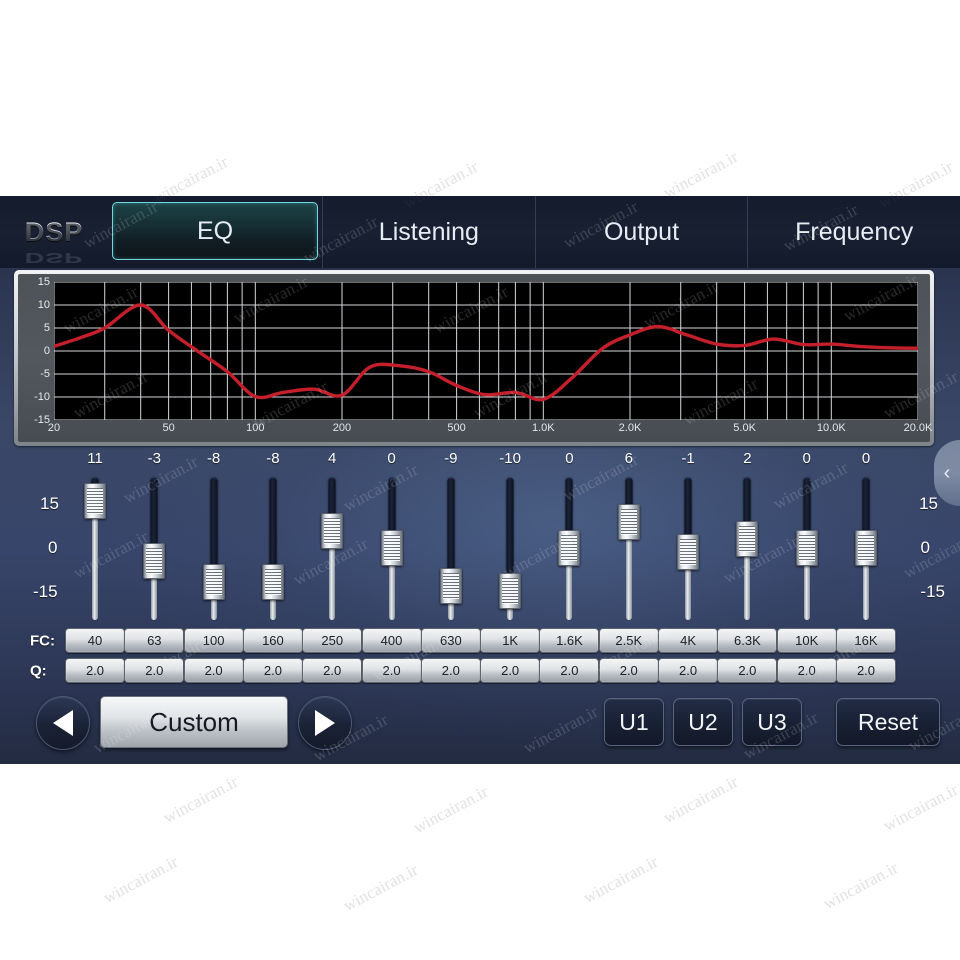  I want to click on fc-value-chip: 250, so click(332, 640).